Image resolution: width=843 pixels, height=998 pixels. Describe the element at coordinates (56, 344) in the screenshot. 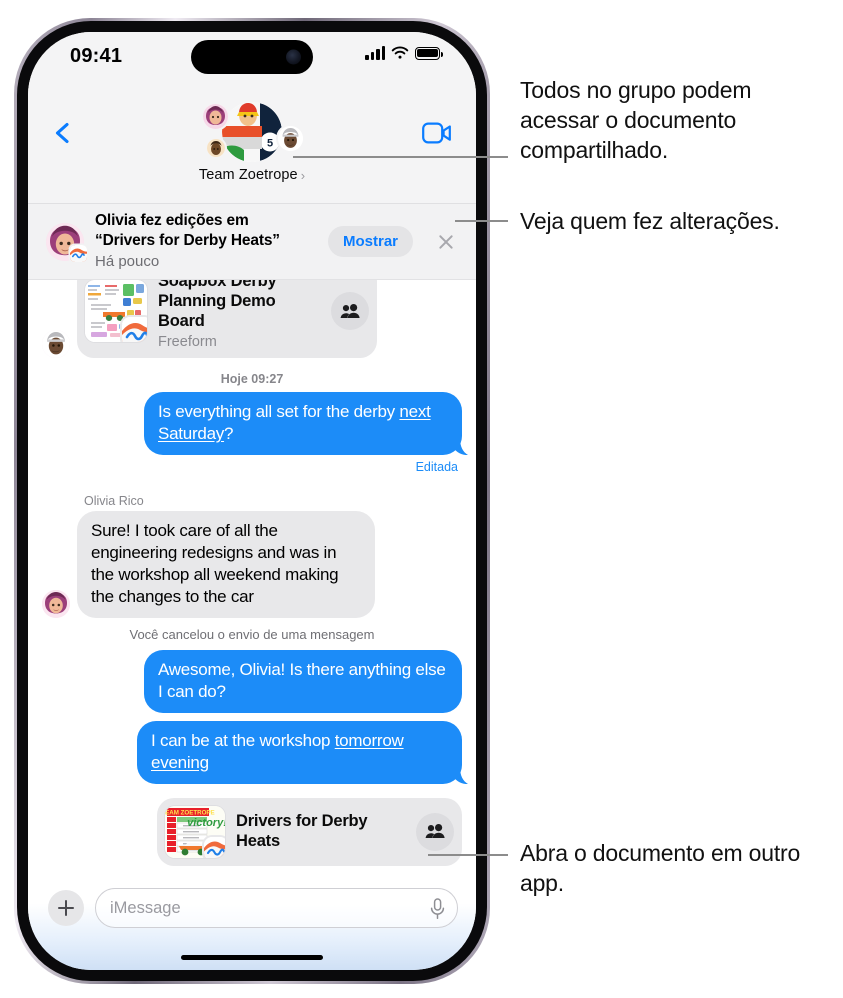

I see `teammate-memoji-avatar` at that location.